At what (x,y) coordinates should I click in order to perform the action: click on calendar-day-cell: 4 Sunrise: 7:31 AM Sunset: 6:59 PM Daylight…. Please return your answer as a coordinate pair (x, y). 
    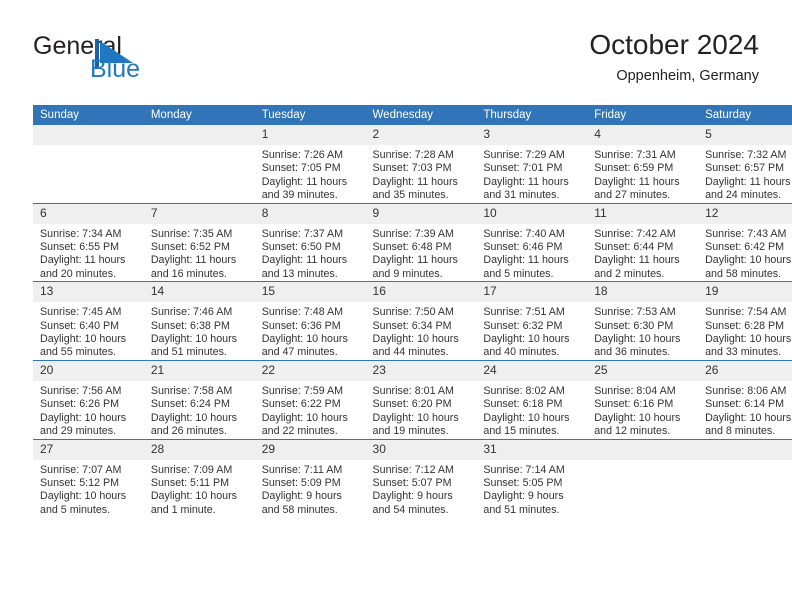
    Looking at the image, I should click on (643, 164).